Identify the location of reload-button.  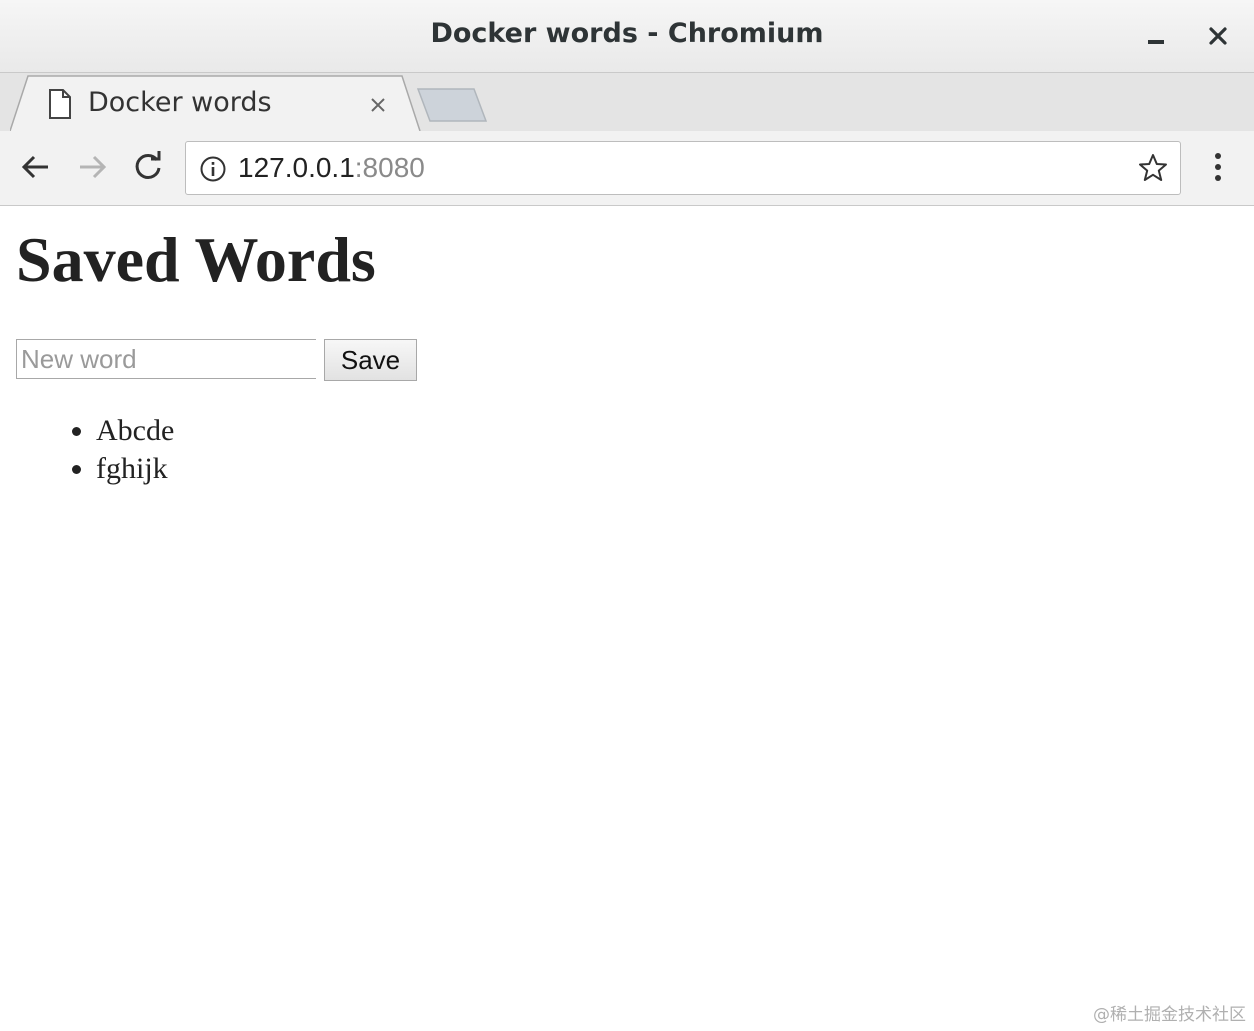
(148, 167).